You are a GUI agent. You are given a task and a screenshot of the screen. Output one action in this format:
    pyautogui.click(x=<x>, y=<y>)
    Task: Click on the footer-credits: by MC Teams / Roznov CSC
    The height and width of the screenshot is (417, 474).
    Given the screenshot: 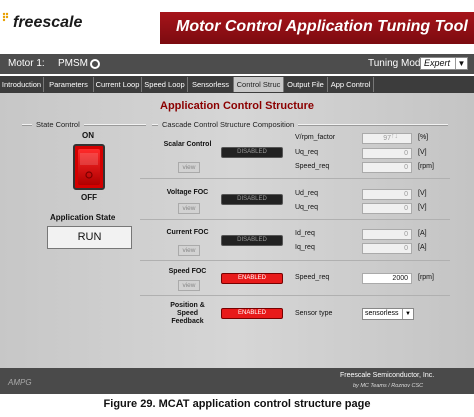 What is the action you would take?
    pyautogui.click(x=388, y=386)
    